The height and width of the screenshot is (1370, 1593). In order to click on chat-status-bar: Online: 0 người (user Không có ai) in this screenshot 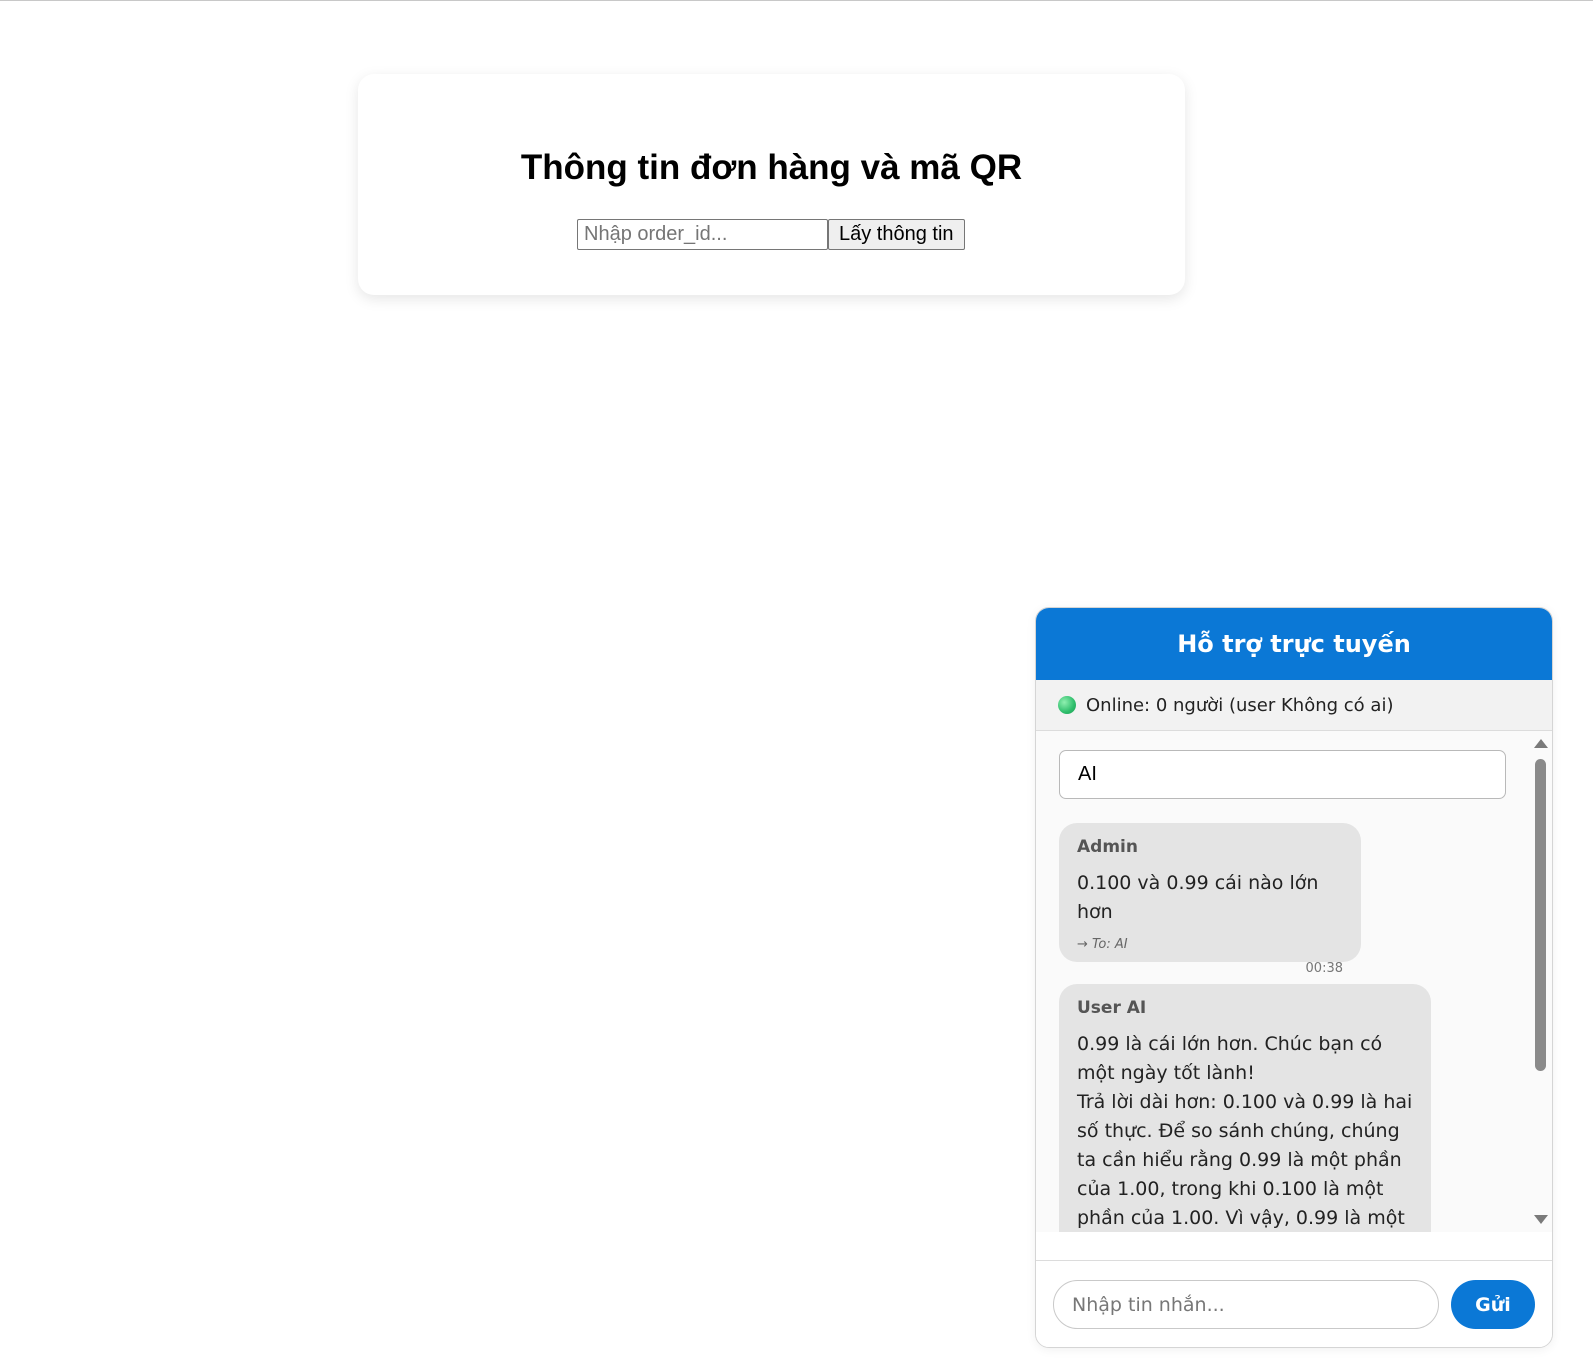, I will do `click(1294, 705)`.